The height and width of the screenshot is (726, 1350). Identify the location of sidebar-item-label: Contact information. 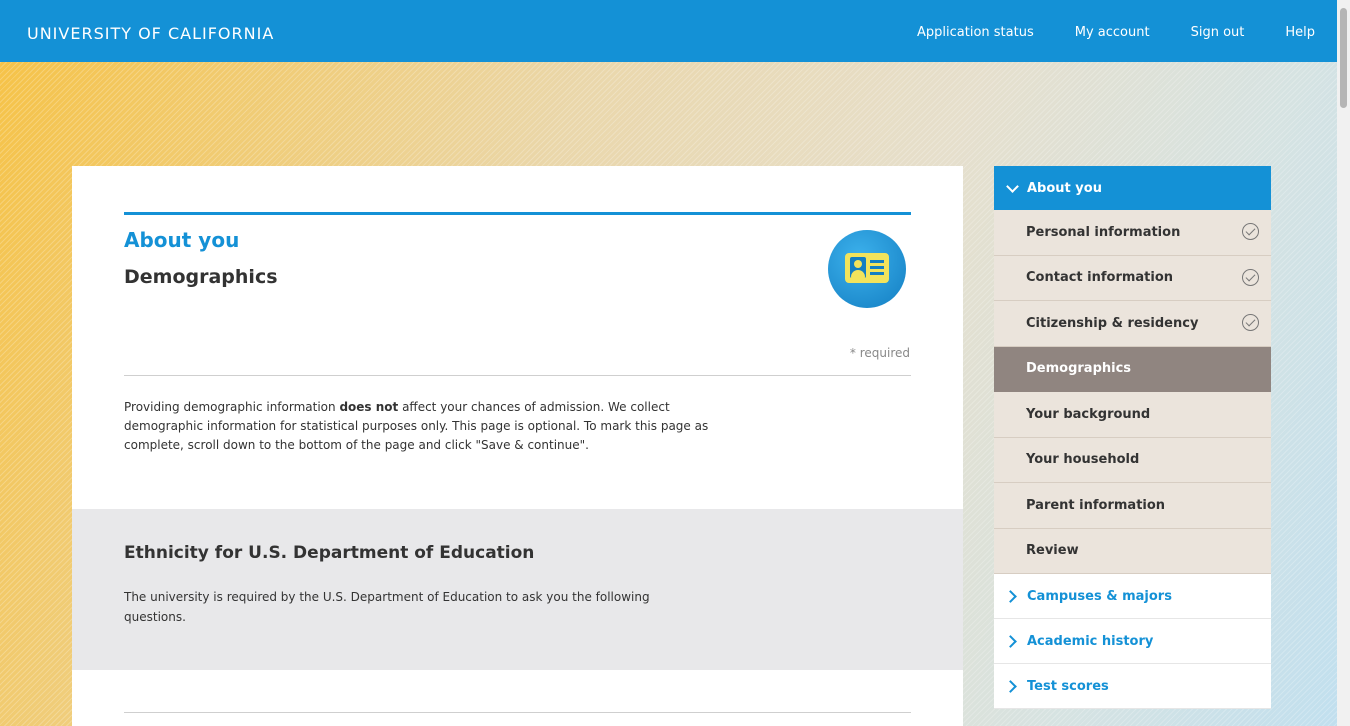
(1100, 278).